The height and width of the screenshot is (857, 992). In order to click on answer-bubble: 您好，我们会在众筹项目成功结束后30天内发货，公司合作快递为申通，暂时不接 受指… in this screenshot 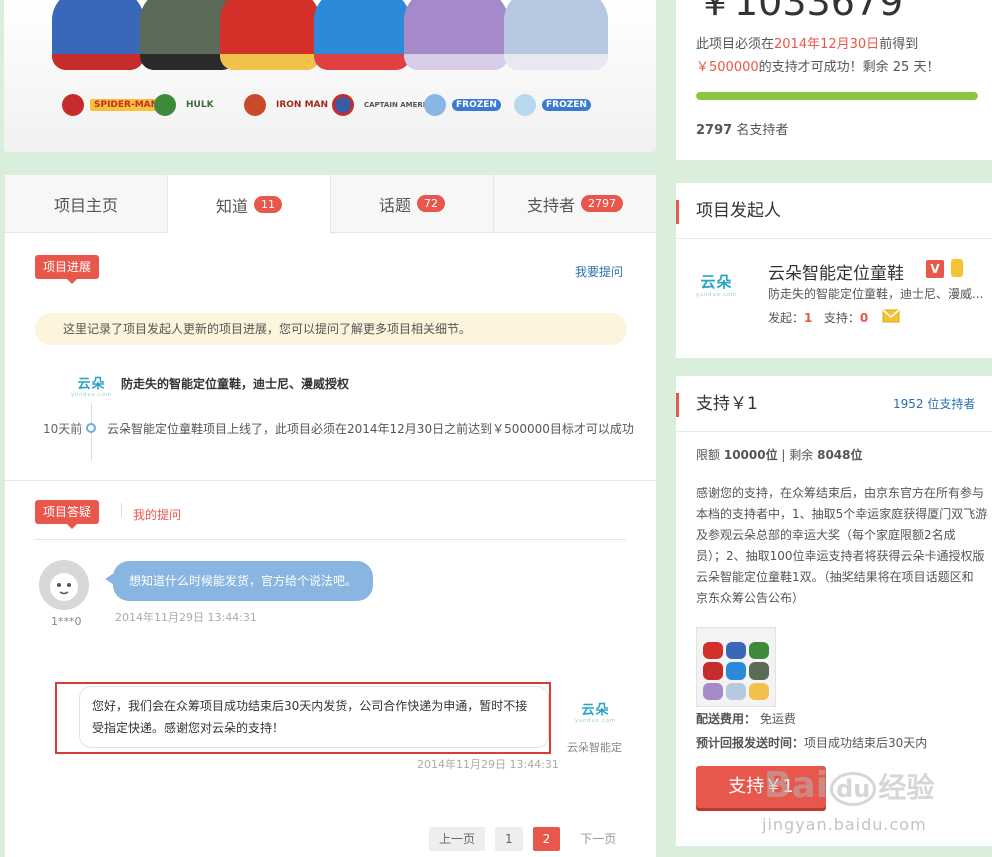, I will do `click(314, 717)`.